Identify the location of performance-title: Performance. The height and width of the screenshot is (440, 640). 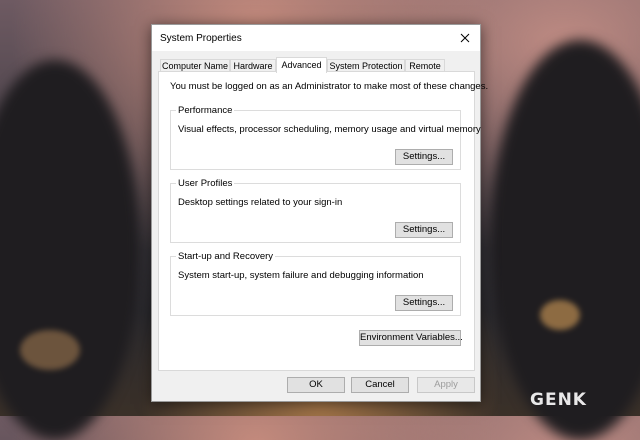
(205, 110).